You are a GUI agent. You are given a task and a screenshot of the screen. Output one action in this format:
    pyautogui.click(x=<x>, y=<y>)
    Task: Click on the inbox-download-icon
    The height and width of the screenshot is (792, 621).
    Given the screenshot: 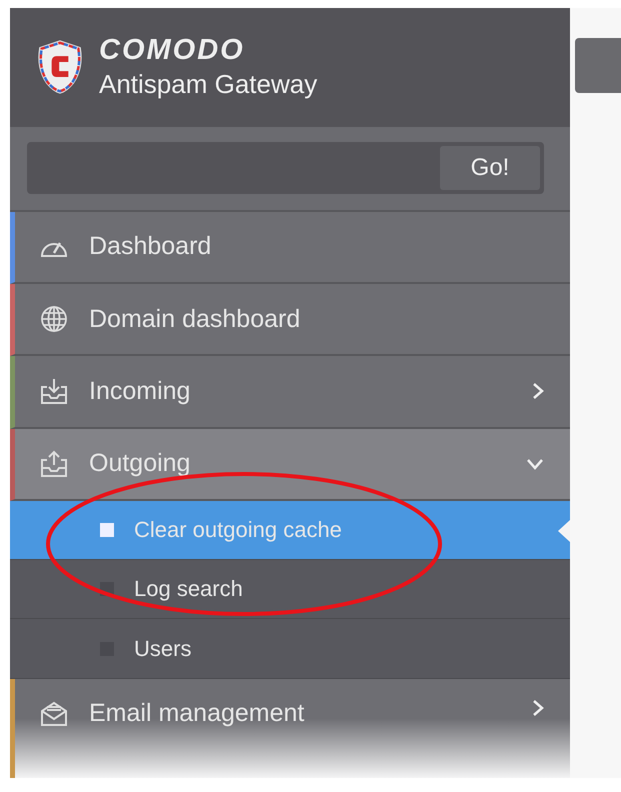 What is the action you would take?
    pyautogui.click(x=54, y=391)
    